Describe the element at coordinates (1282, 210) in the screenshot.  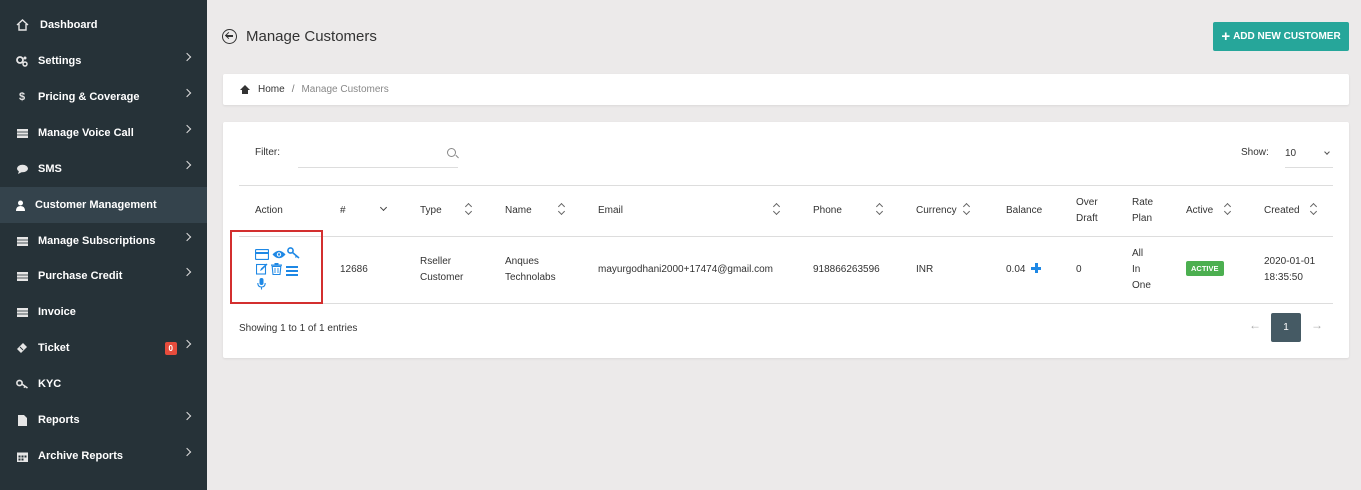
I see `column-header-created: Created` at that location.